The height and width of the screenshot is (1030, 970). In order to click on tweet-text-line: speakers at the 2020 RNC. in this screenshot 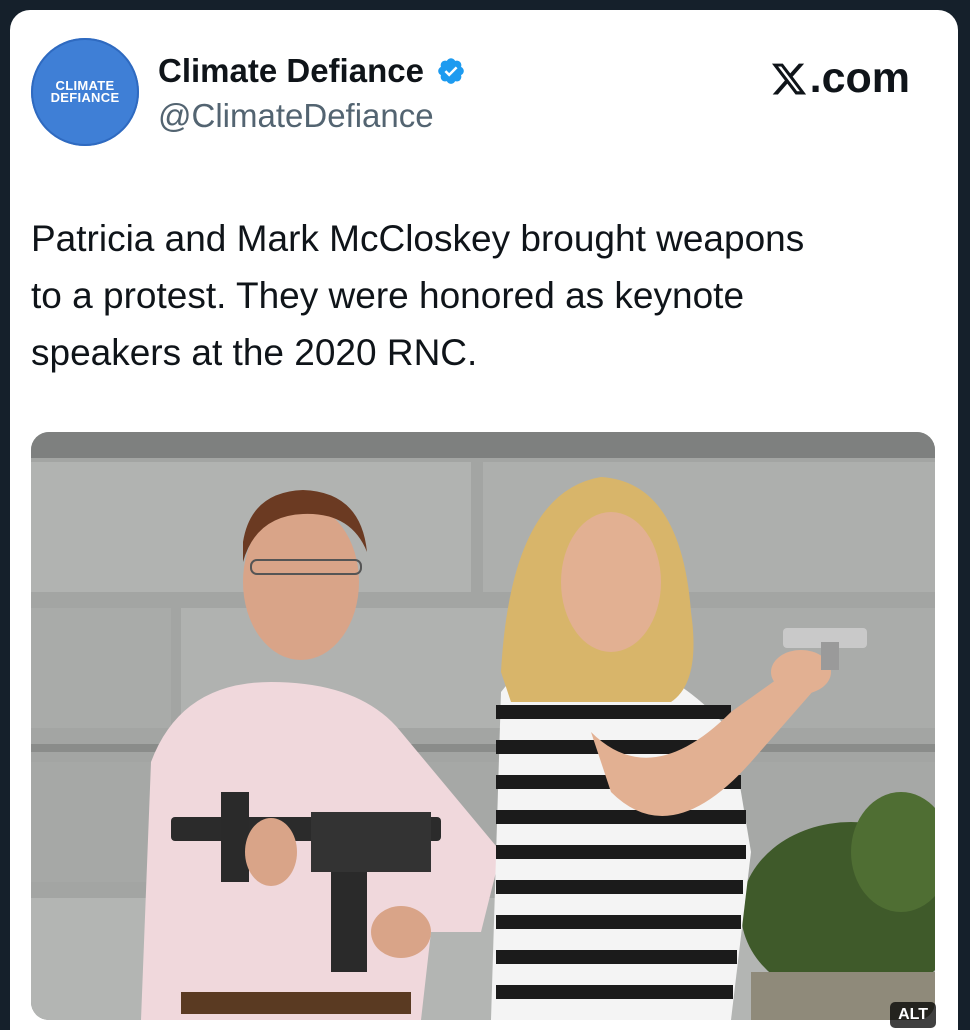, I will do `click(254, 352)`.